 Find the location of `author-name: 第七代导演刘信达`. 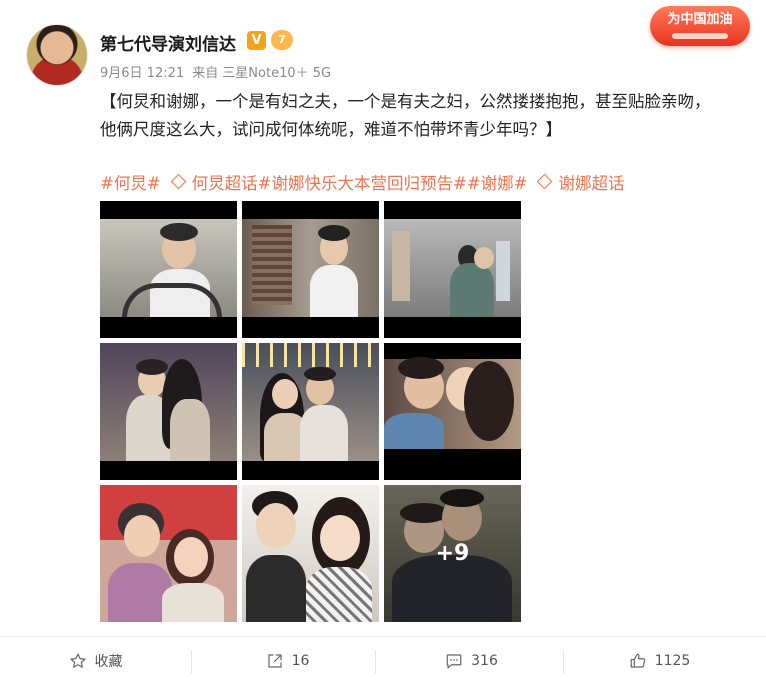

author-name: 第七代导演刘信达 is located at coordinates (168, 42).